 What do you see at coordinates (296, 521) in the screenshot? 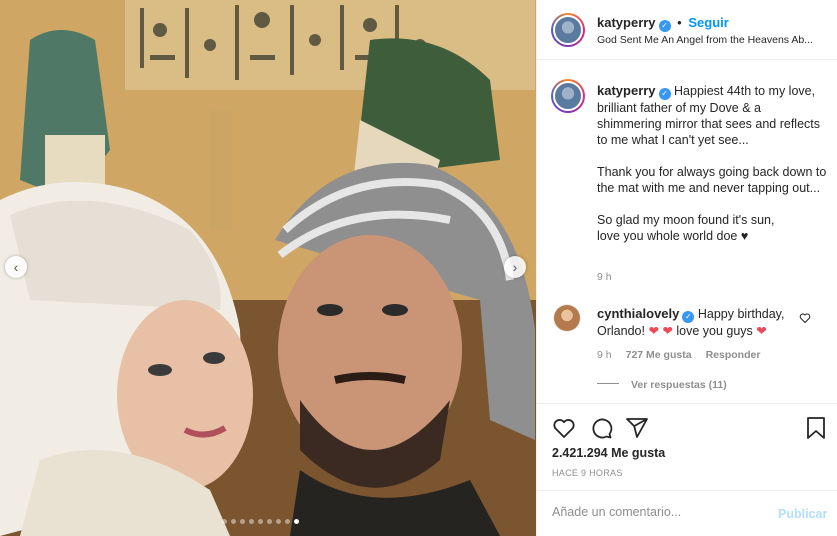
I see `carousel-dot-active` at bounding box center [296, 521].